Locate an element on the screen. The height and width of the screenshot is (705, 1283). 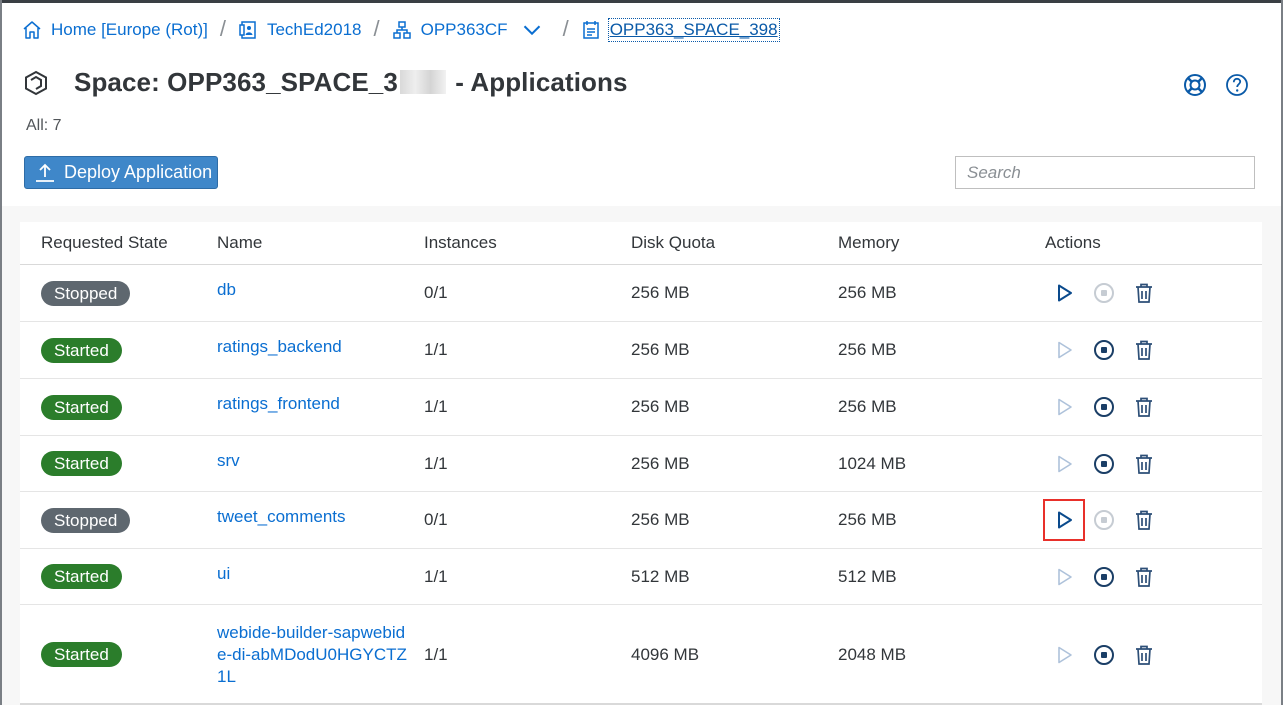
memory-cell: 512 MB is located at coordinates (867, 576).